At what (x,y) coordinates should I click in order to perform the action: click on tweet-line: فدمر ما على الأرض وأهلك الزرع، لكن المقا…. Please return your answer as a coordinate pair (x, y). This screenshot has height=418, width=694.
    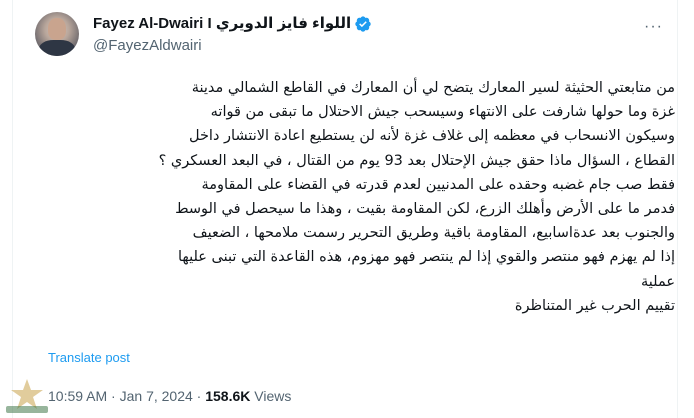
    Looking at the image, I should click on (425, 209).